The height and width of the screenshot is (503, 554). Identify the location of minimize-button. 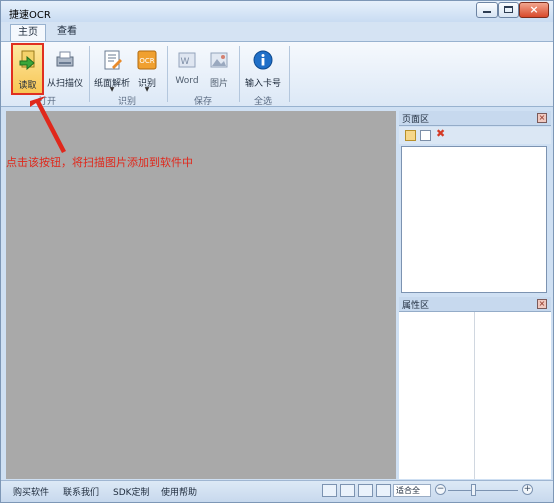
(487, 10).